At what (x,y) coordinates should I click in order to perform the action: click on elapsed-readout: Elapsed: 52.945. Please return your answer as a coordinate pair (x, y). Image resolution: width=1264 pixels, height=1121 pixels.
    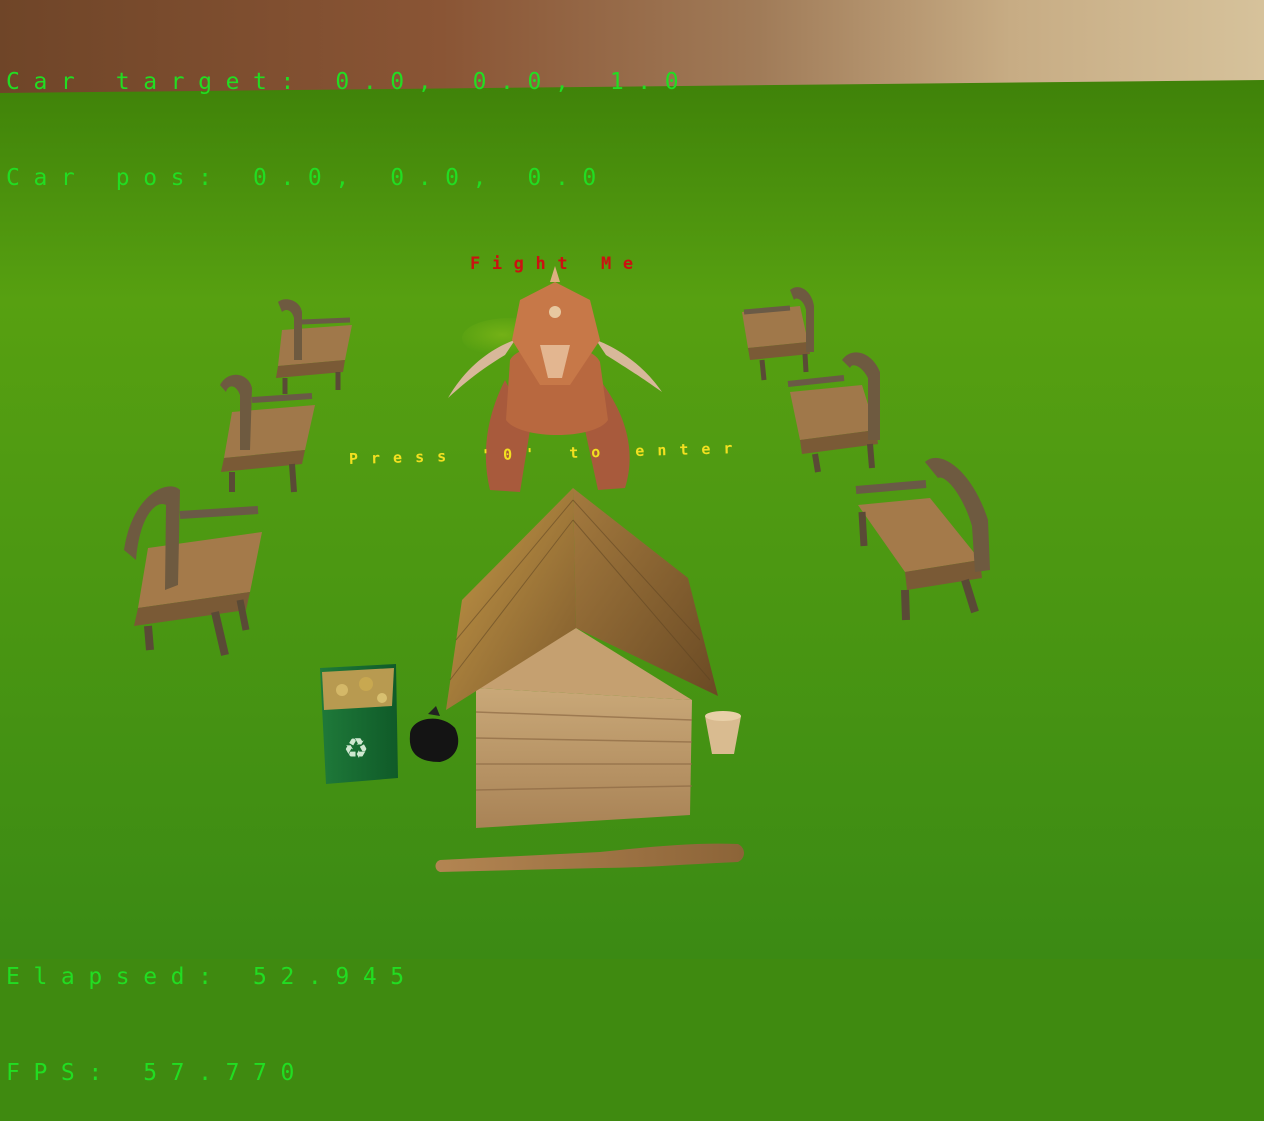
    Looking at the image, I should click on (212, 977).